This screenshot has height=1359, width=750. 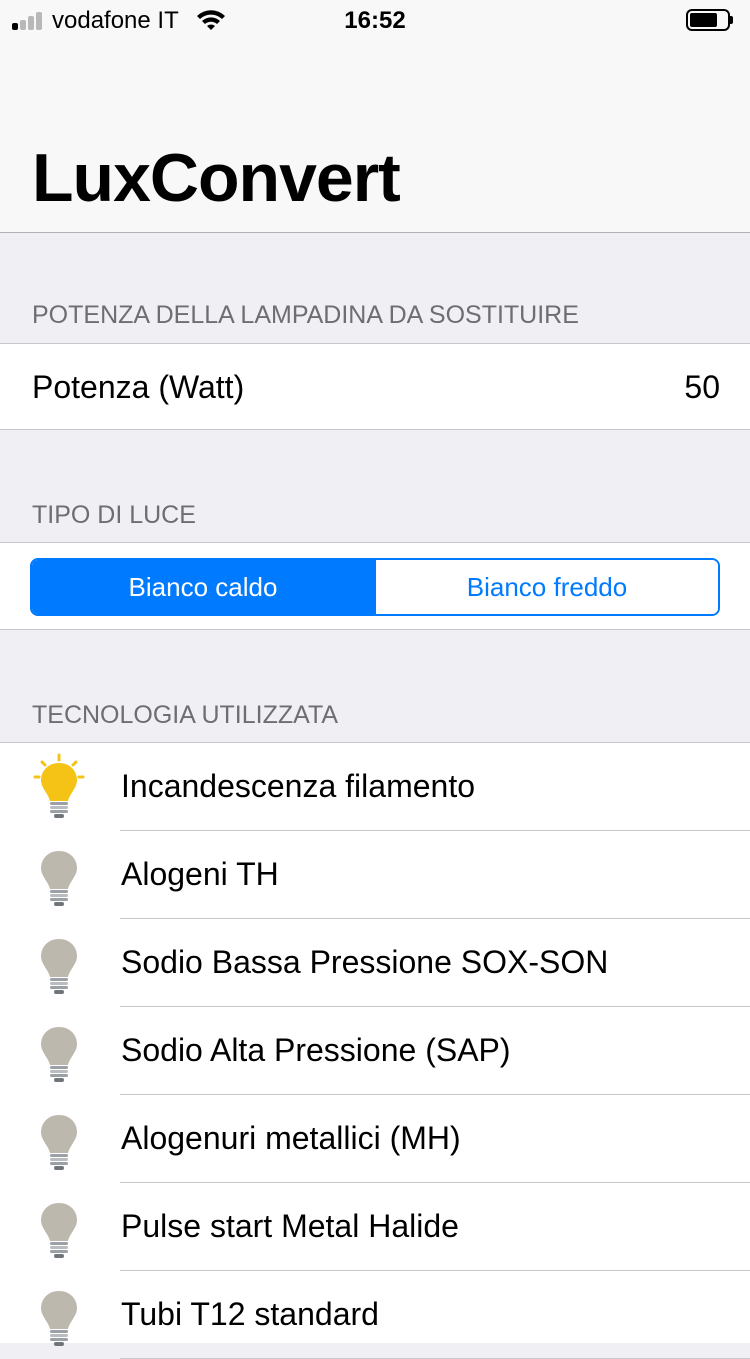 I want to click on segment-warm-white: Bianco caldo, so click(x=203, y=587).